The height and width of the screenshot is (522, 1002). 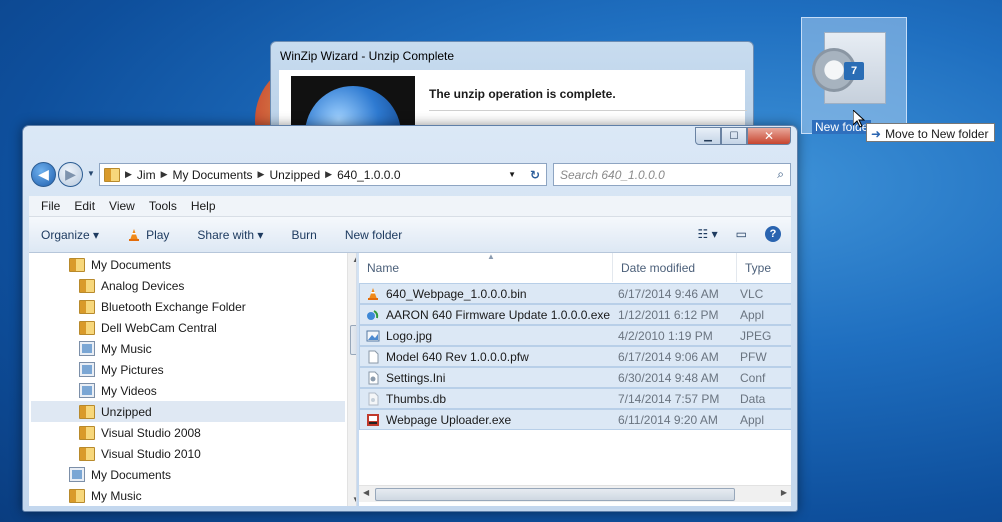 What do you see at coordinates (457, 356) in the screenshot?
I see `file-name: Model 640 Rev 1.0.0.0.pfw` at bounding box center [457, 356].